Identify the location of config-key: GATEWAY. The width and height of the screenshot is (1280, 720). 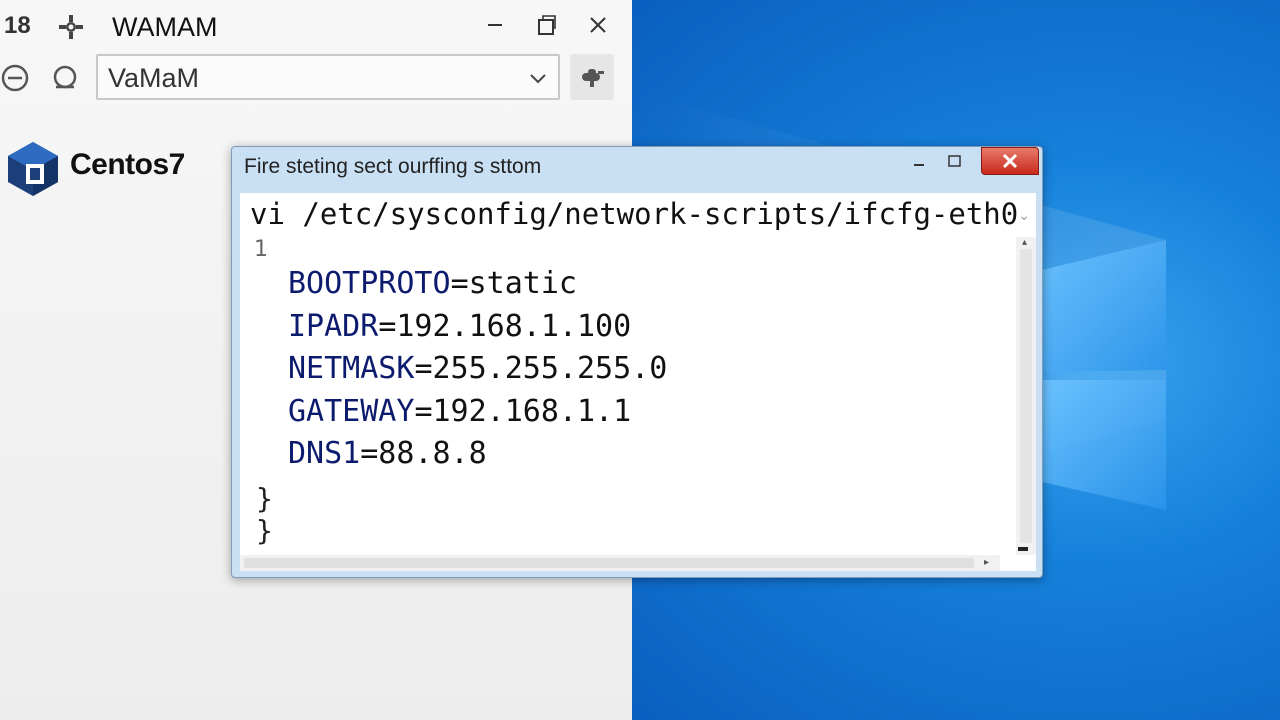
(351, 411).